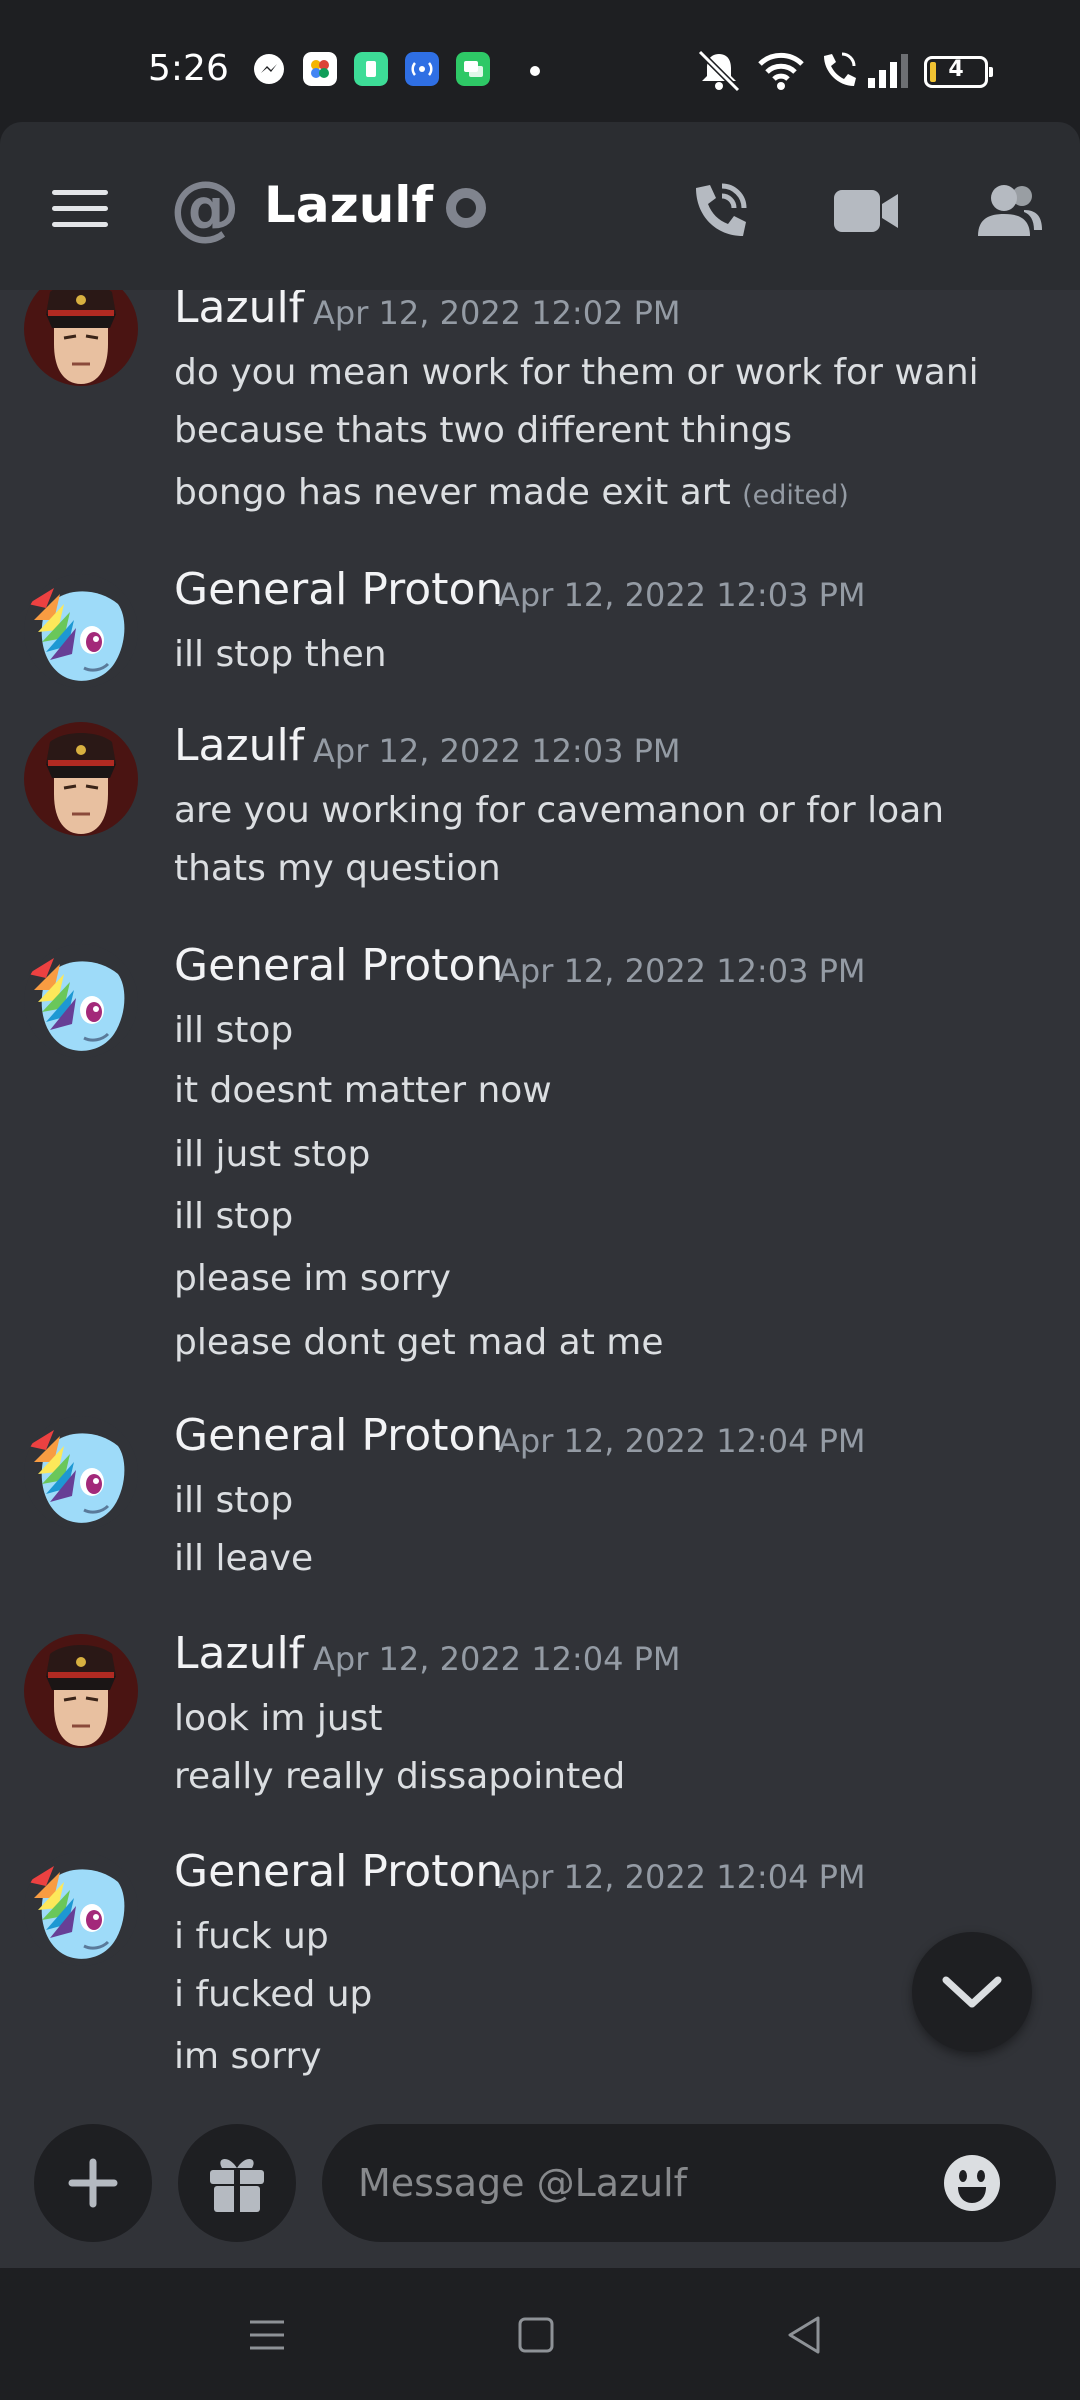 Image resolution: width=1080 pixels, height=2400 pixels. I want to click on message-text: please dont get mad at me, so click(419, 1342).